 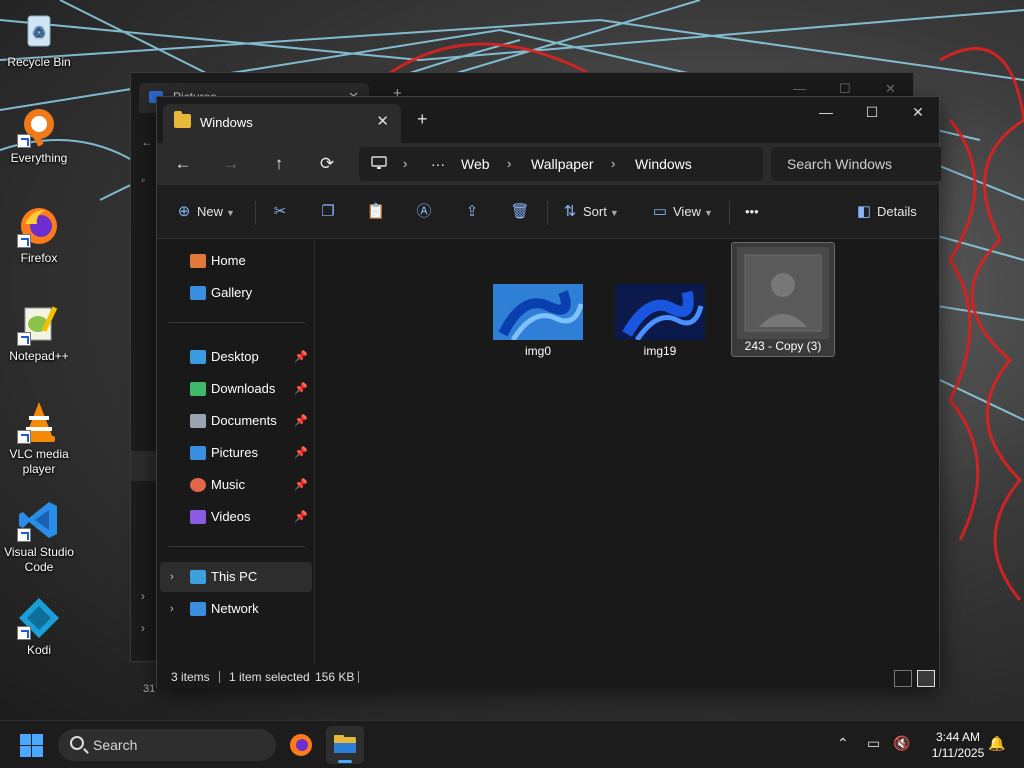 What do you see at coordinates (39, 520) in the screenshot?
I see `vscode-icon` at bounding box center [39, 520].